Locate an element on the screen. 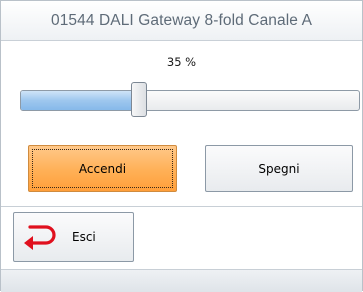 The image size is (363, 292). turn-on-button: Accendi is located at coordinates (102, 168).